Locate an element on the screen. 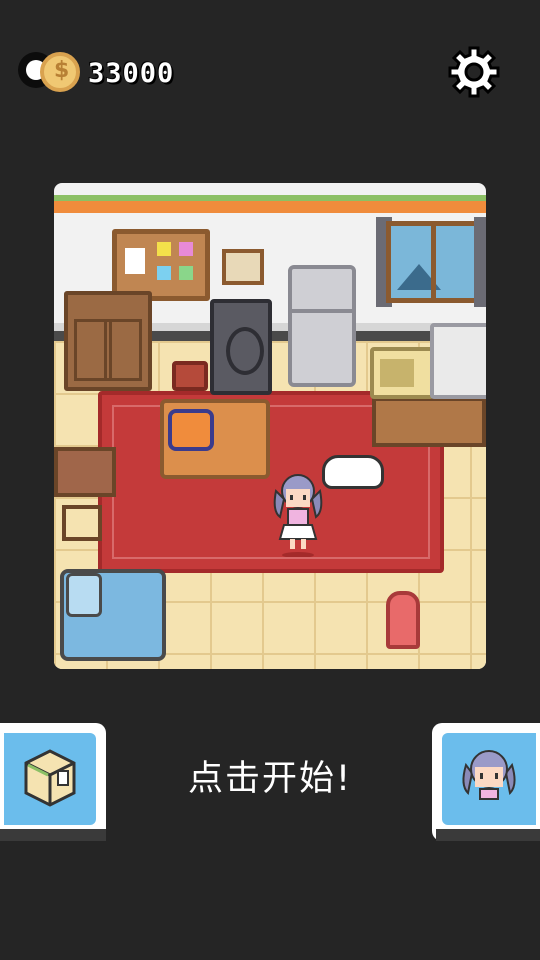 The image size is (540, 960). room-select-button is located at coordinates (53, 782).